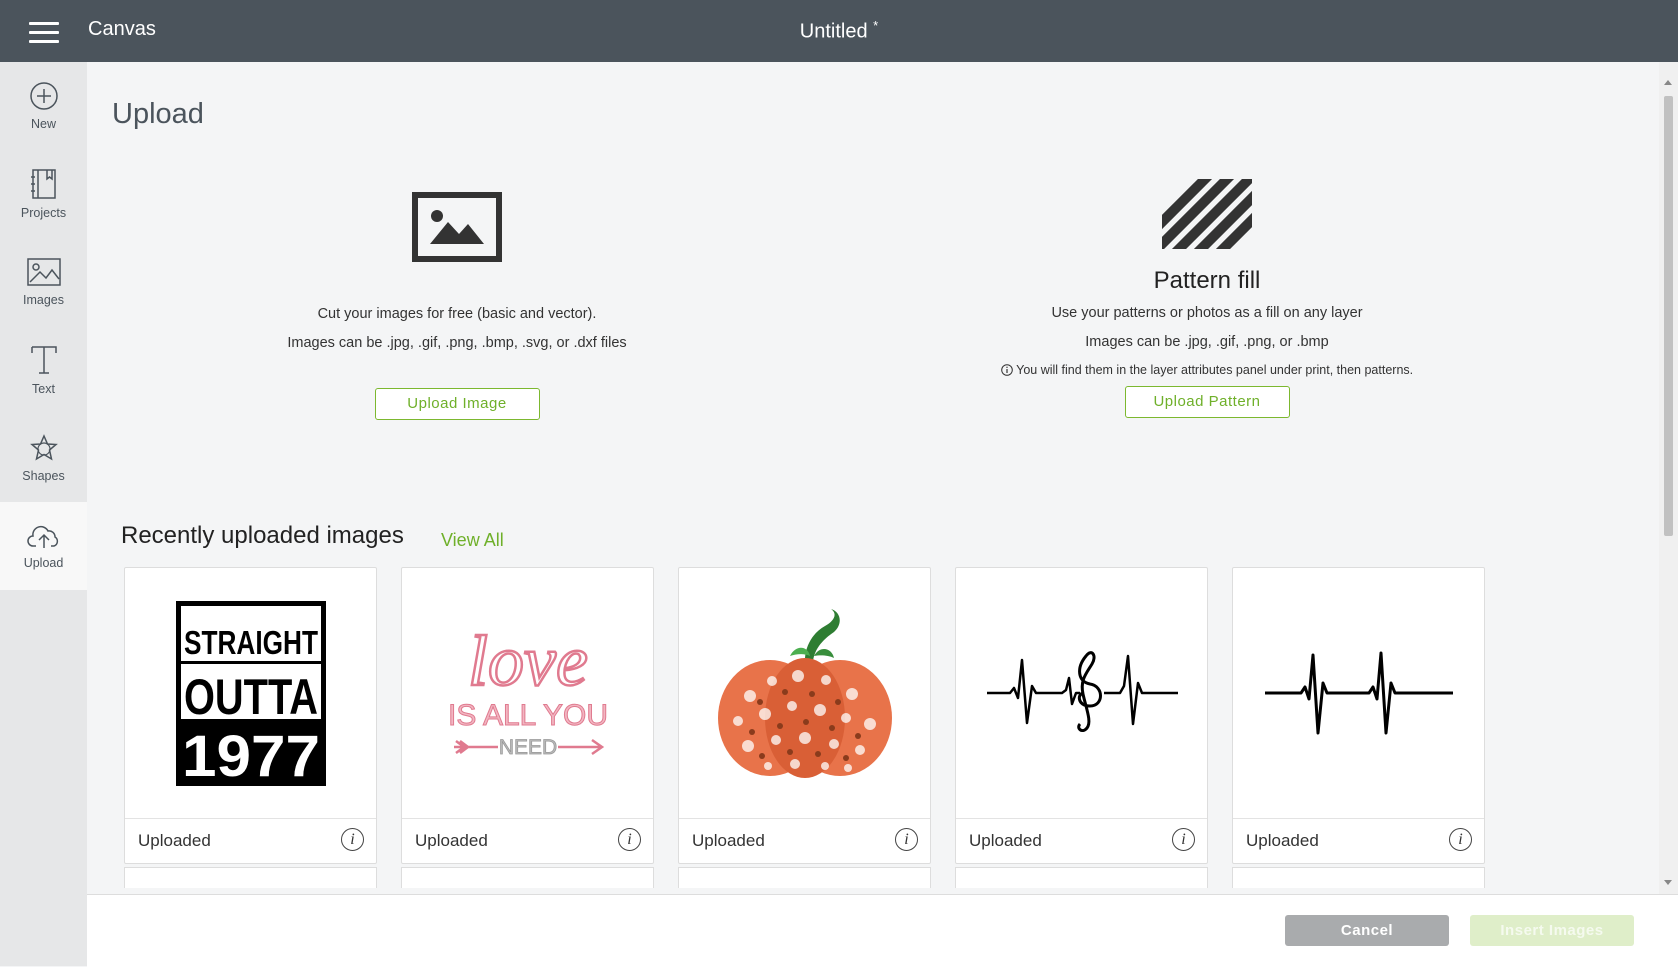  What do you see at coordinates (876, 25) in the screenshot?
I see `unsaved-marker: *` at bounding box center [876, 25].